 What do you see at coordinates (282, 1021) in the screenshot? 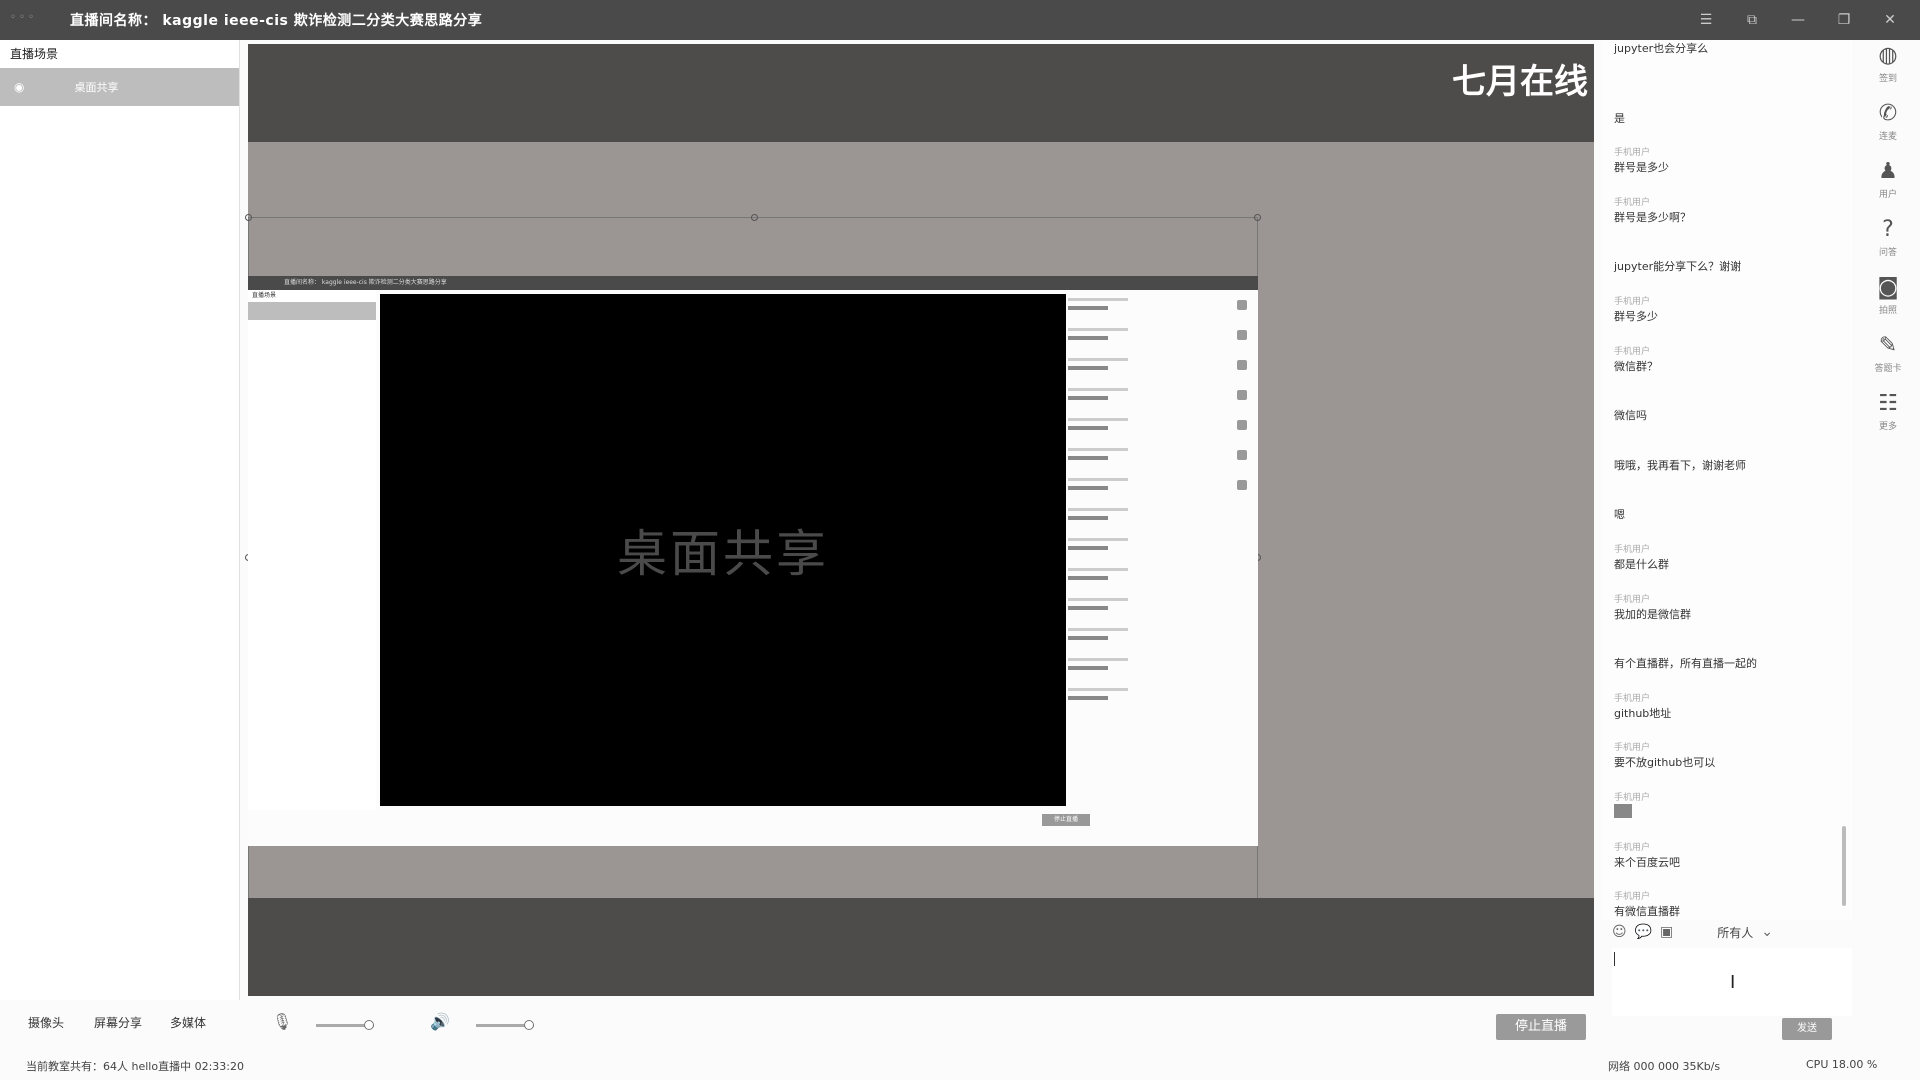
I see `microphone-icon: 🎙` at bounding box center [282, 1021].